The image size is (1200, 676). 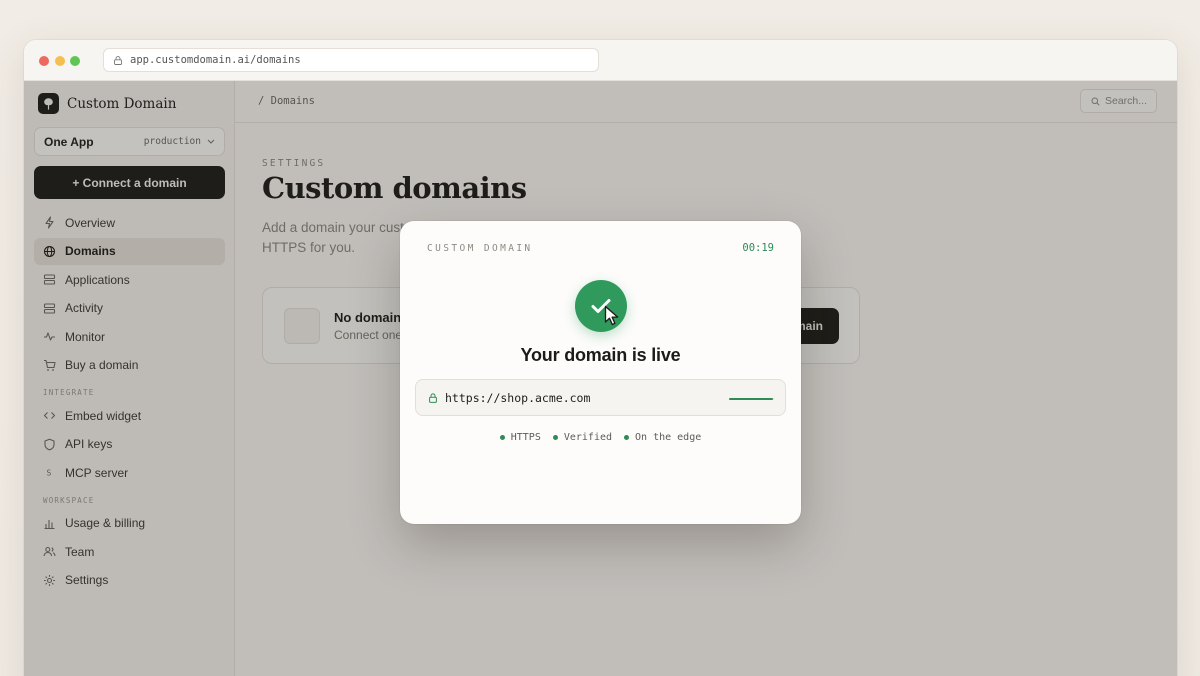 I want to click on progress-bar-fill, so click(x=751, y=399).